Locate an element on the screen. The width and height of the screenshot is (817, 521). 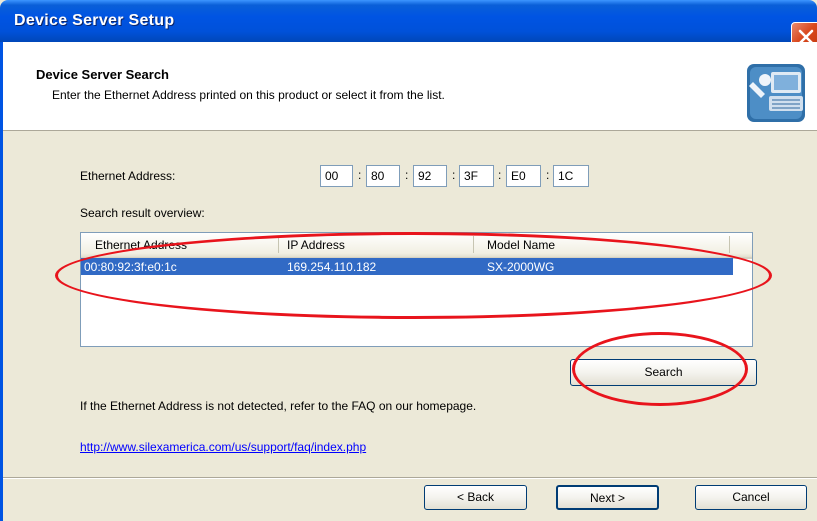
column-model-name: Model Name is located at coordinates (521, 245).